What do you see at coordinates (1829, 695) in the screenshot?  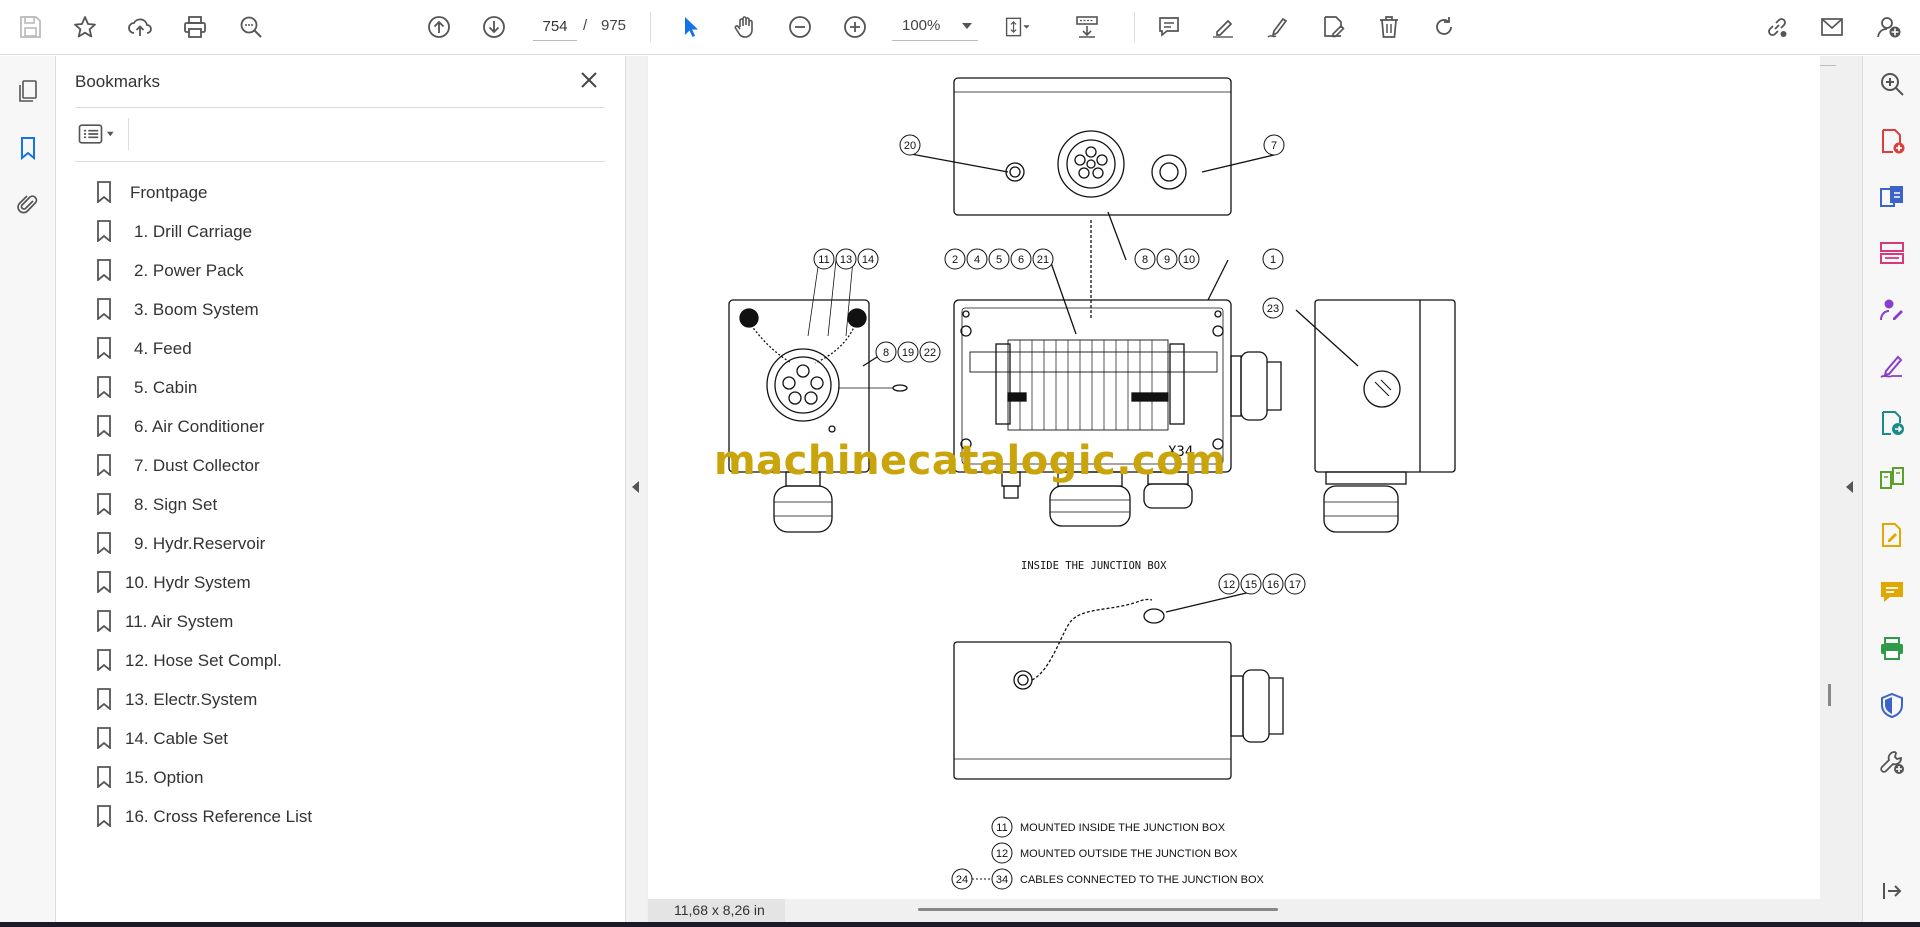 I see `vertical-scrollbar-grip` at bounding box center [1829, 695].